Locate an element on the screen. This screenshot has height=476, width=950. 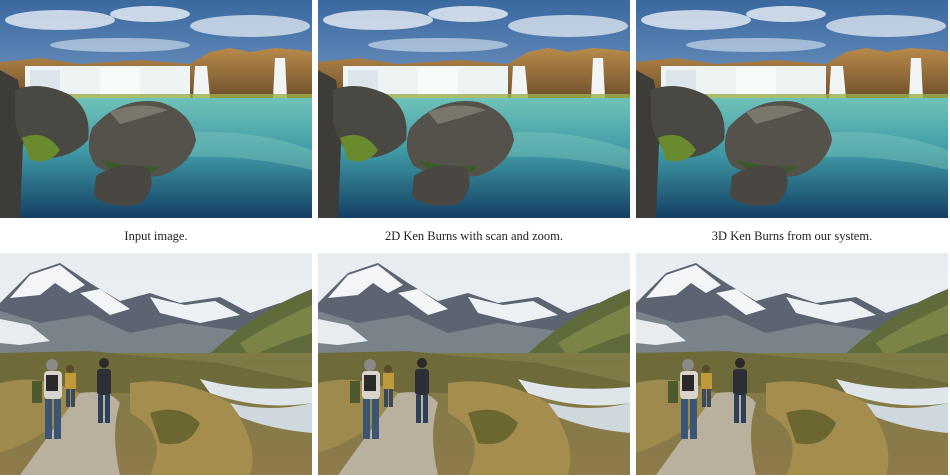
caption-2d-ken-burns: 2D Ken Burns with scan and zoom. is located at coordinates (474, 236).